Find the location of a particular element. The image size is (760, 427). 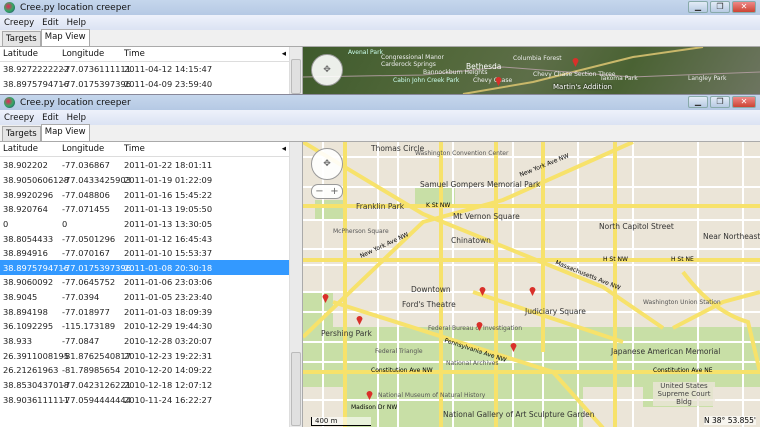

map-label: Near Northeast is located at coordinates (731, 236).